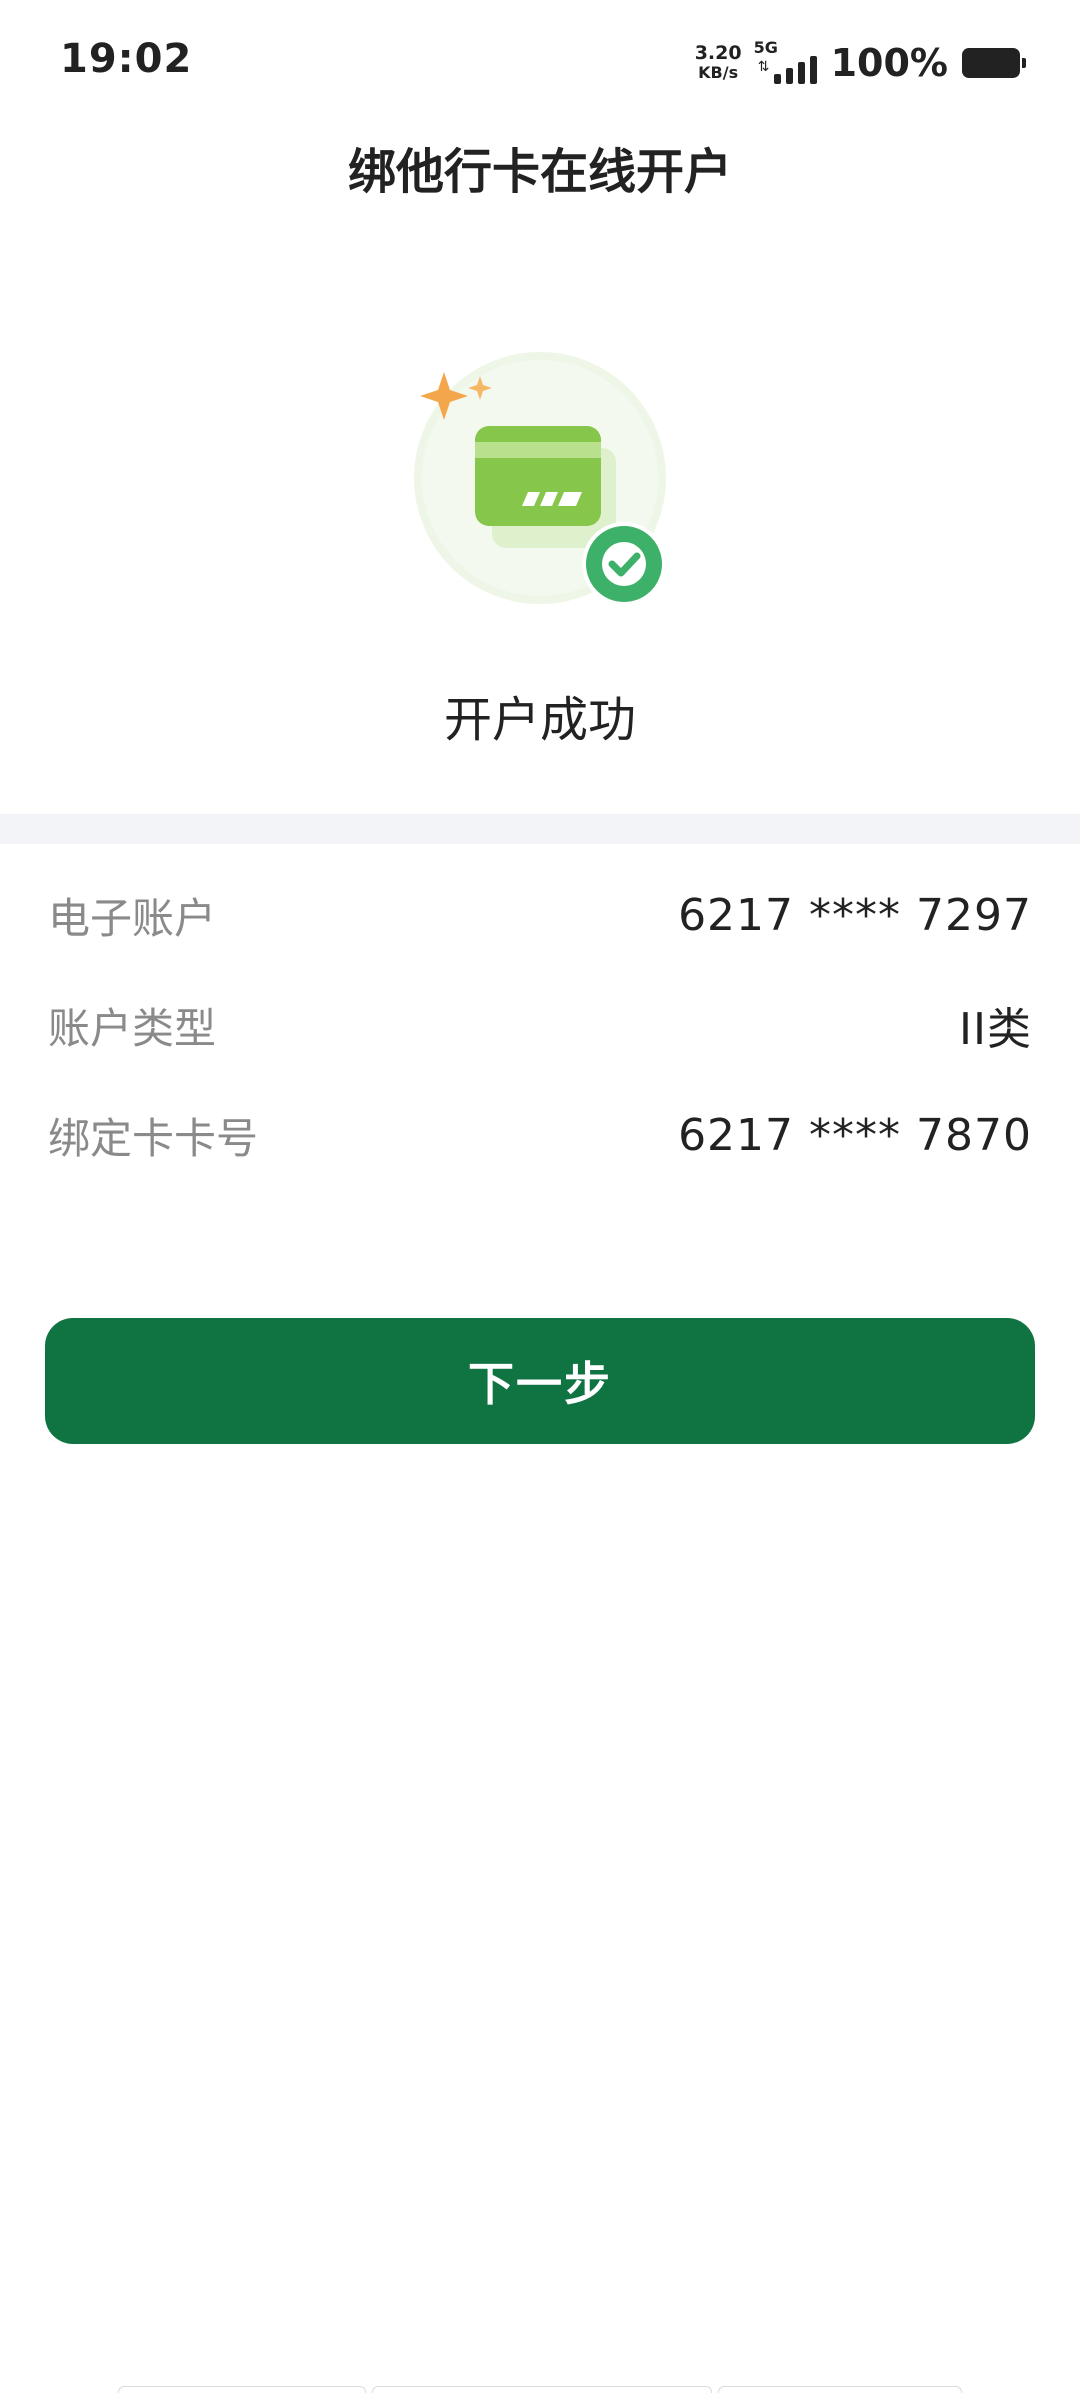 Image resolution: width=1080 pixels, height=2400 pixels. Describe the element at coordinates (132, 918) in the screenshot. I see `info-label: 电子账户` at that location.